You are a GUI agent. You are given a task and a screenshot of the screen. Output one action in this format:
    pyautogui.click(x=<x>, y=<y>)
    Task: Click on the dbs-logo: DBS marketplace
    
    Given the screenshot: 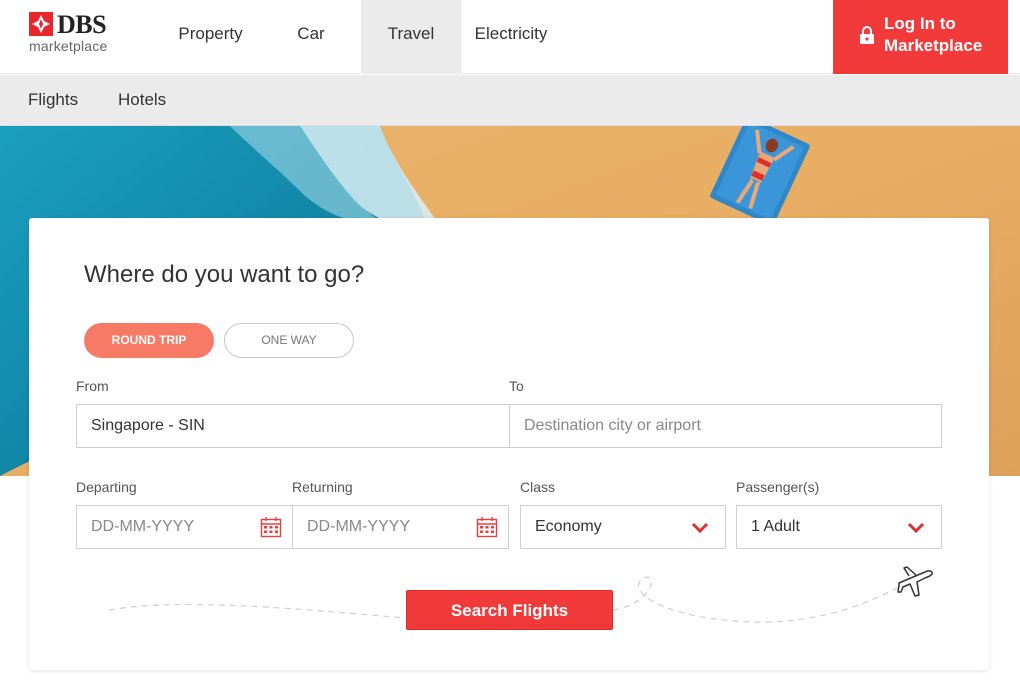 What is the action you would take?
    pyautogui.click(x=74, y=33)
    